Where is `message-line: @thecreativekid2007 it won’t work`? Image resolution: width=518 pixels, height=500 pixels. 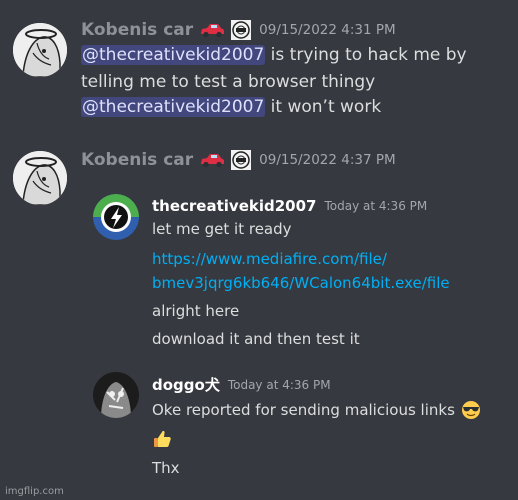 message-line: @thecreativekid2007 it won’t work is located at coordinates (231, 107).